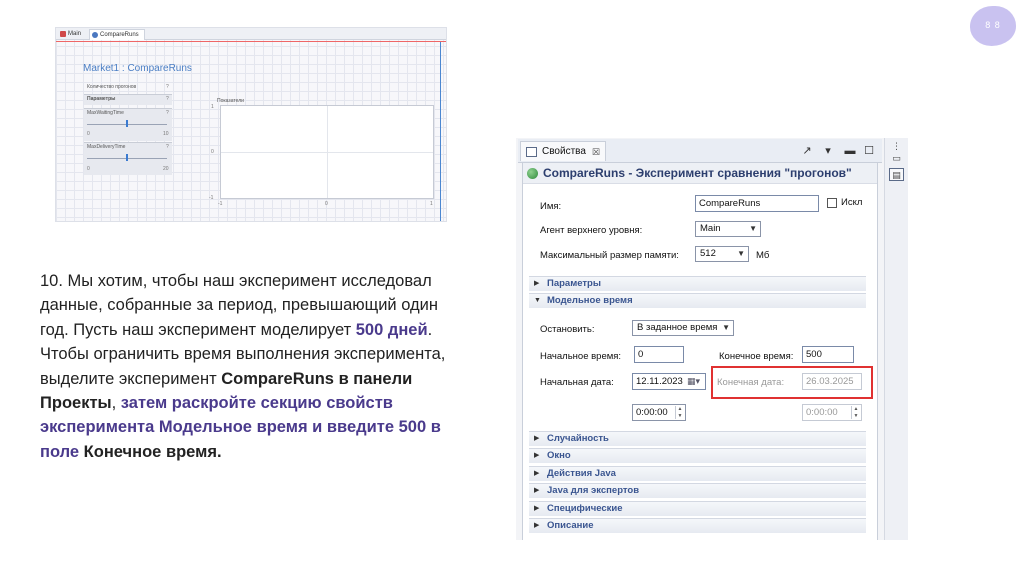 The image size is (1024, 574). Describe the element at coordinates (896, 339) in the screenshot. I see `side-toolbar: ⋮ ▭ ▤` at that location.